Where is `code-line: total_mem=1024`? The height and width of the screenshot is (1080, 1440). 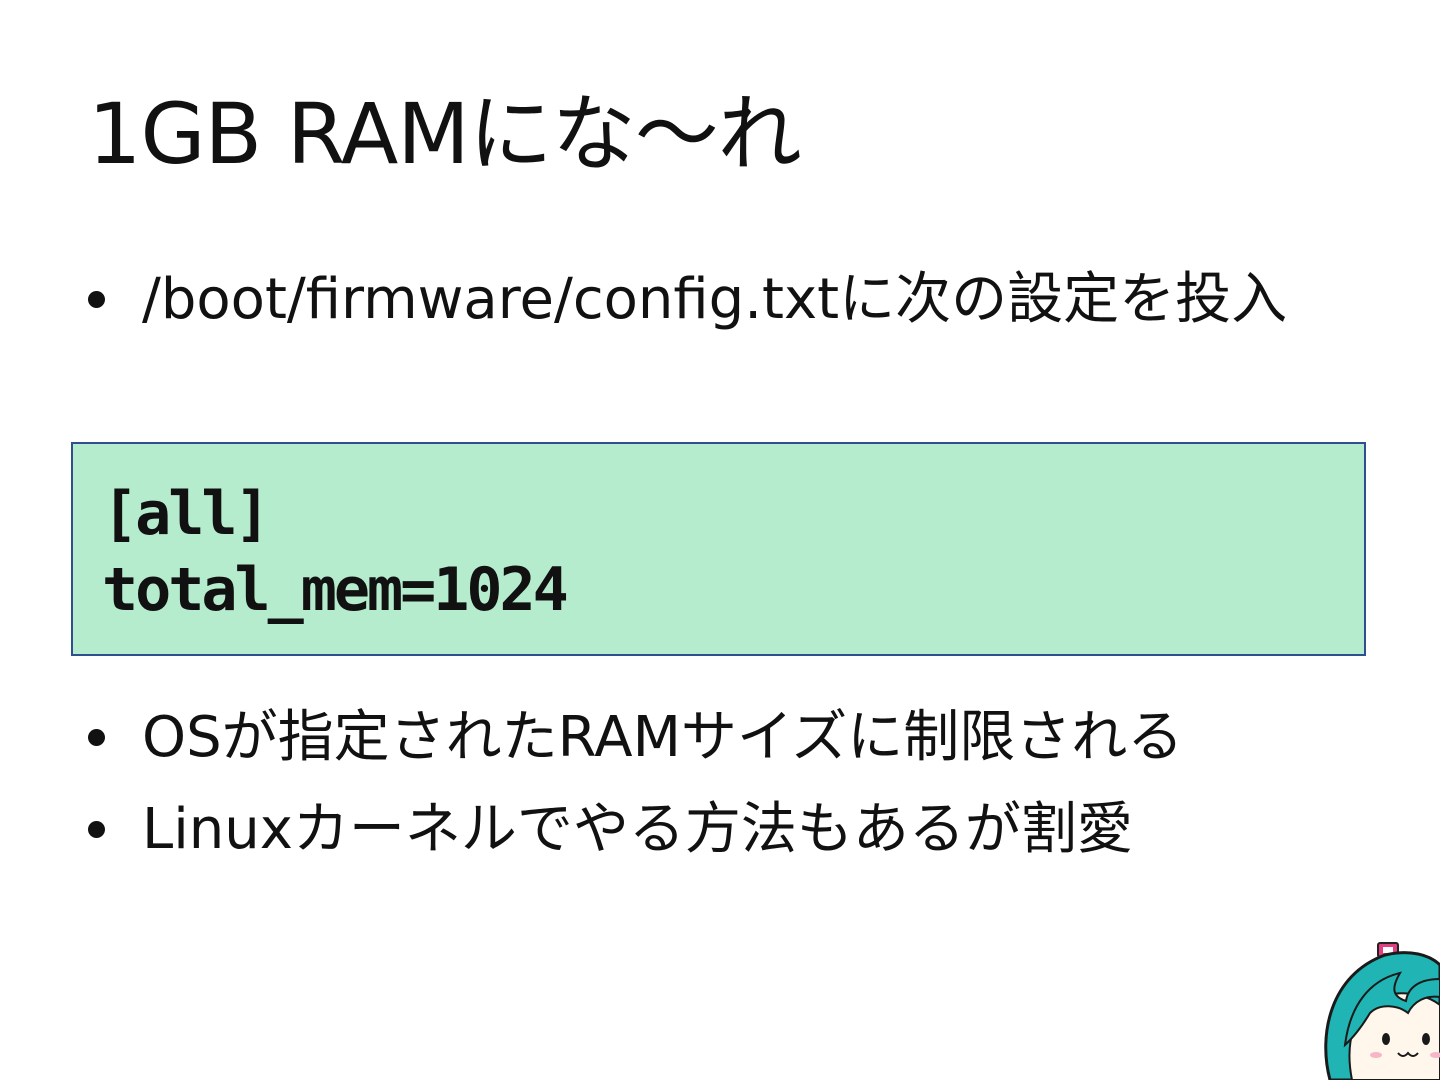
code-line: total_mem=1024 is located at coordinates (335, 590).